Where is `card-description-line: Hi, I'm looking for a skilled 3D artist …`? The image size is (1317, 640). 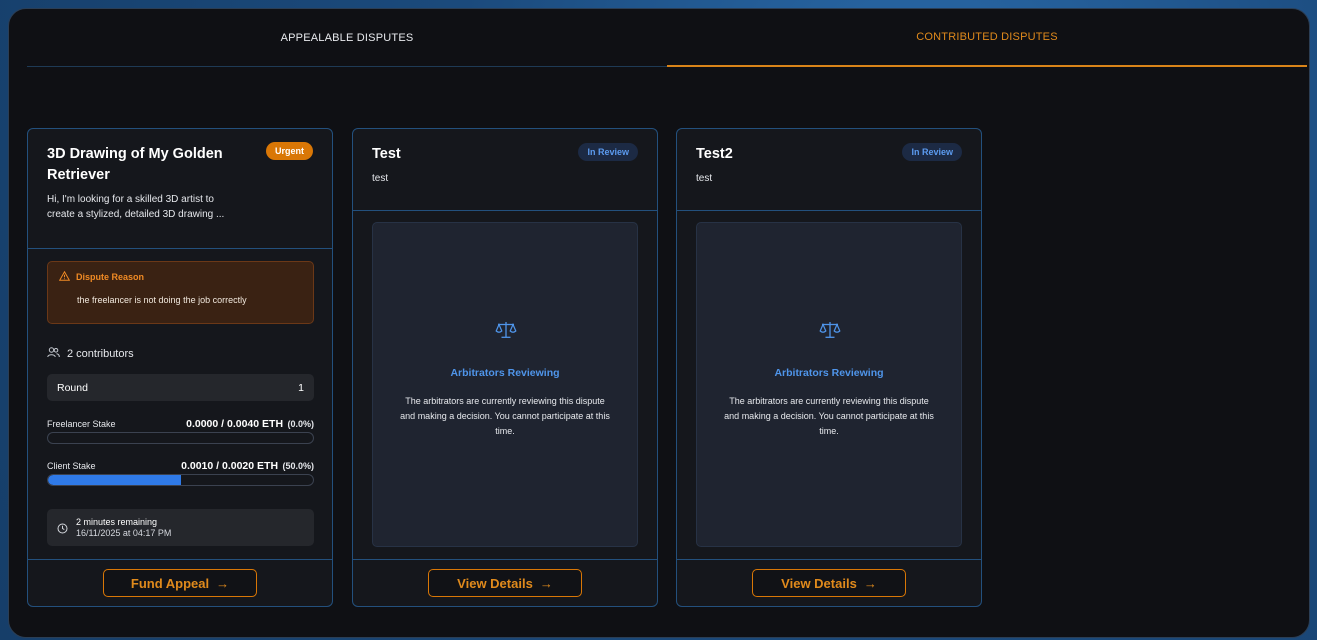
card-description-line: Hi, I'm looking for a skilled 3D artist … is located at coordinates (130, 199).